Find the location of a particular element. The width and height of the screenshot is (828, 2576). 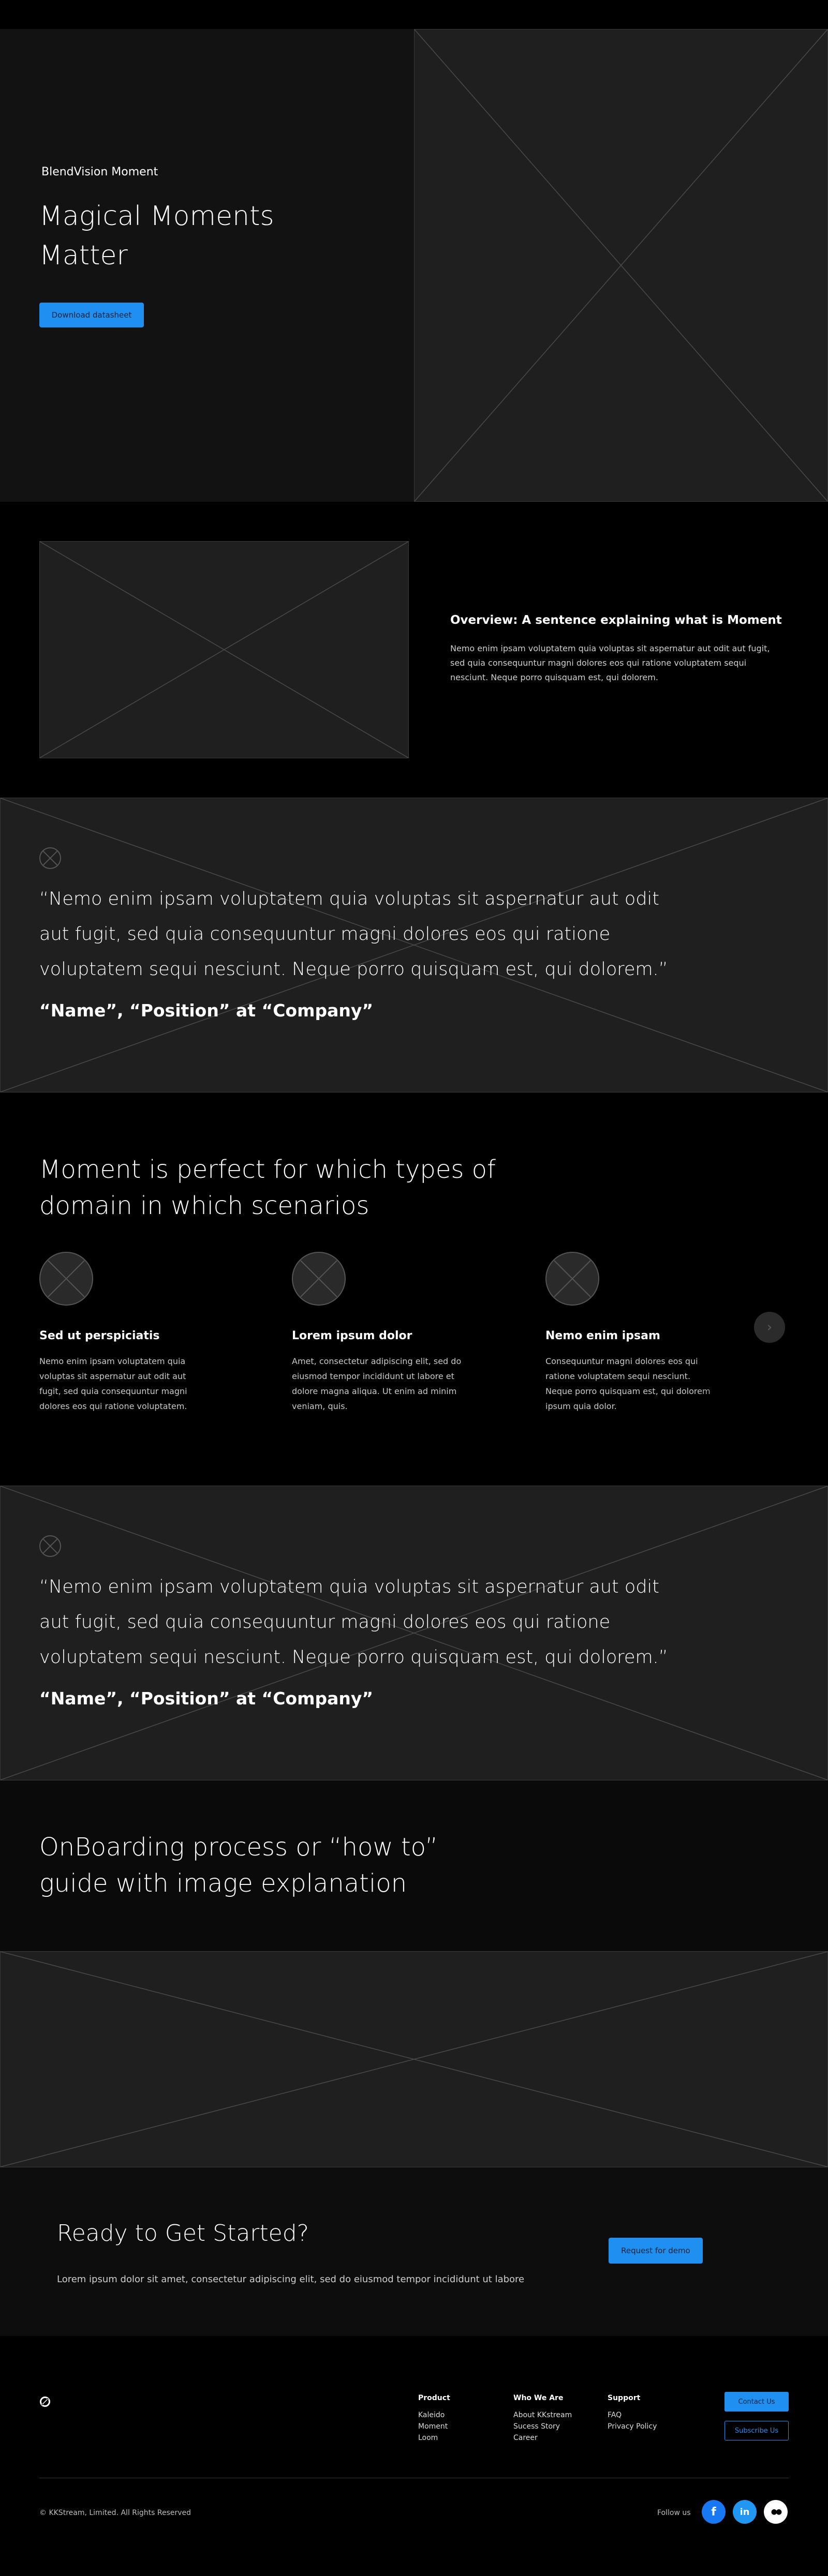

cta-section is located at coordinates (414, 2251).